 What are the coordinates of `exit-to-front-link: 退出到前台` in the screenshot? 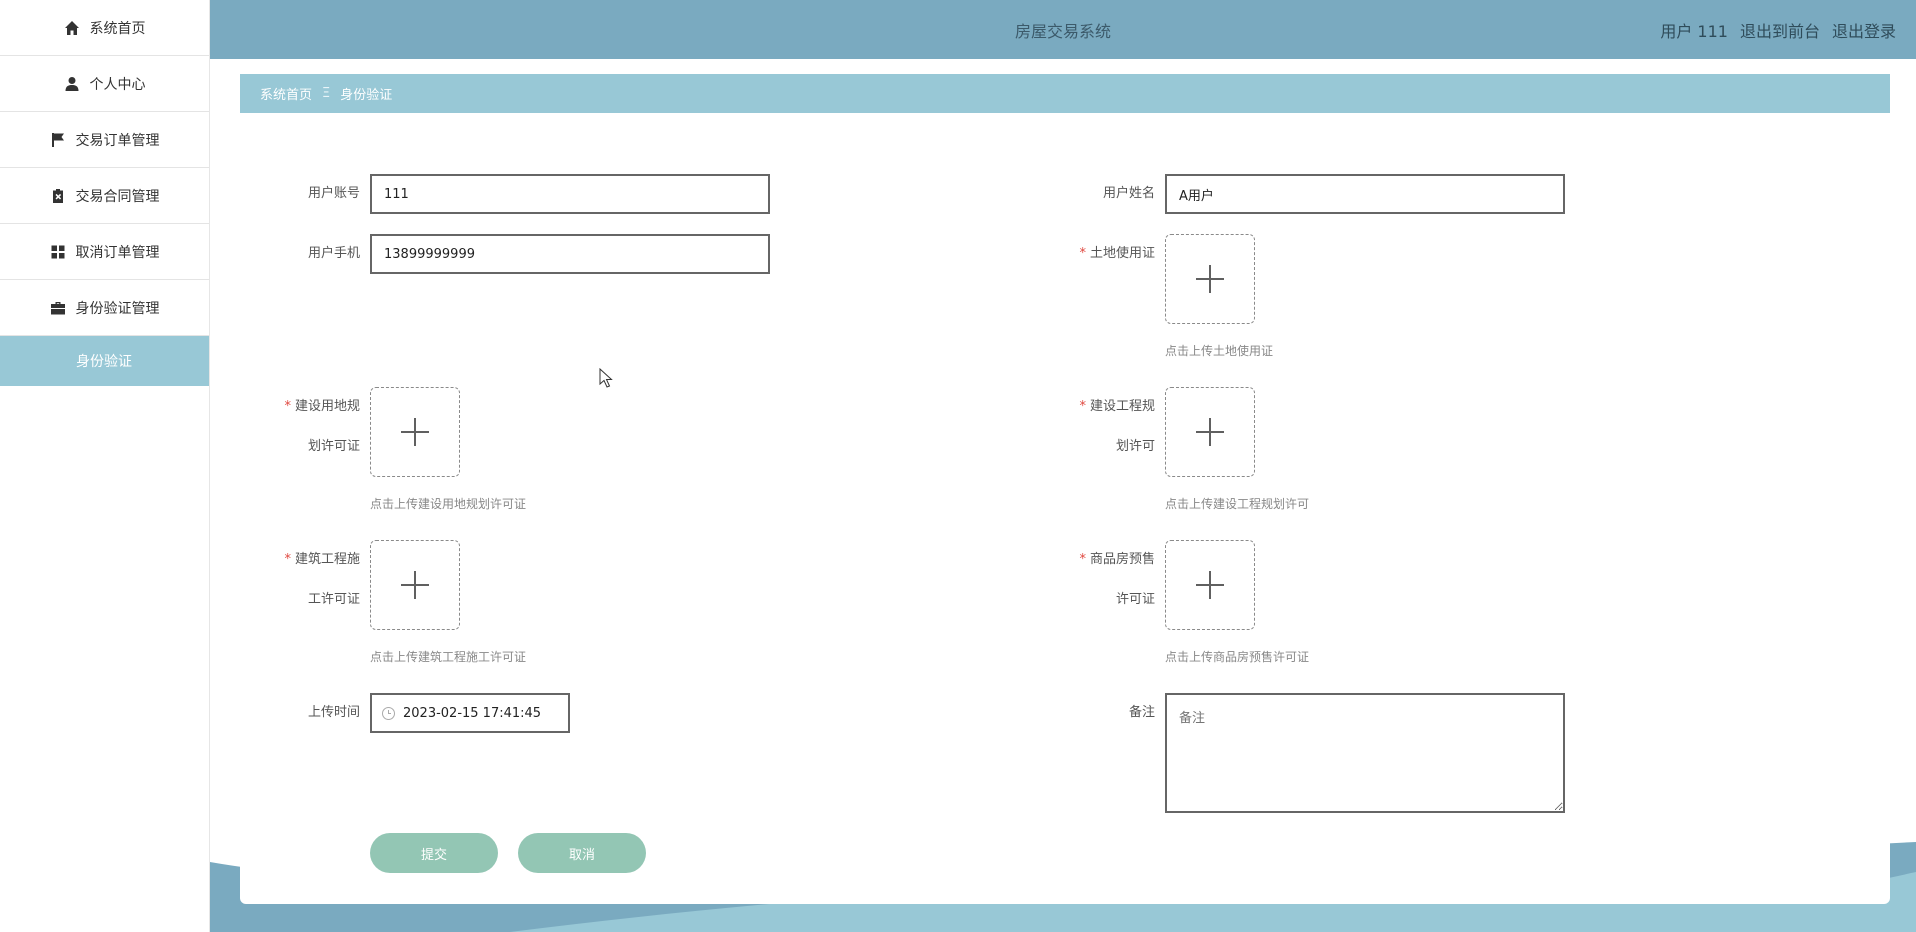 It's located at (1780, 30).